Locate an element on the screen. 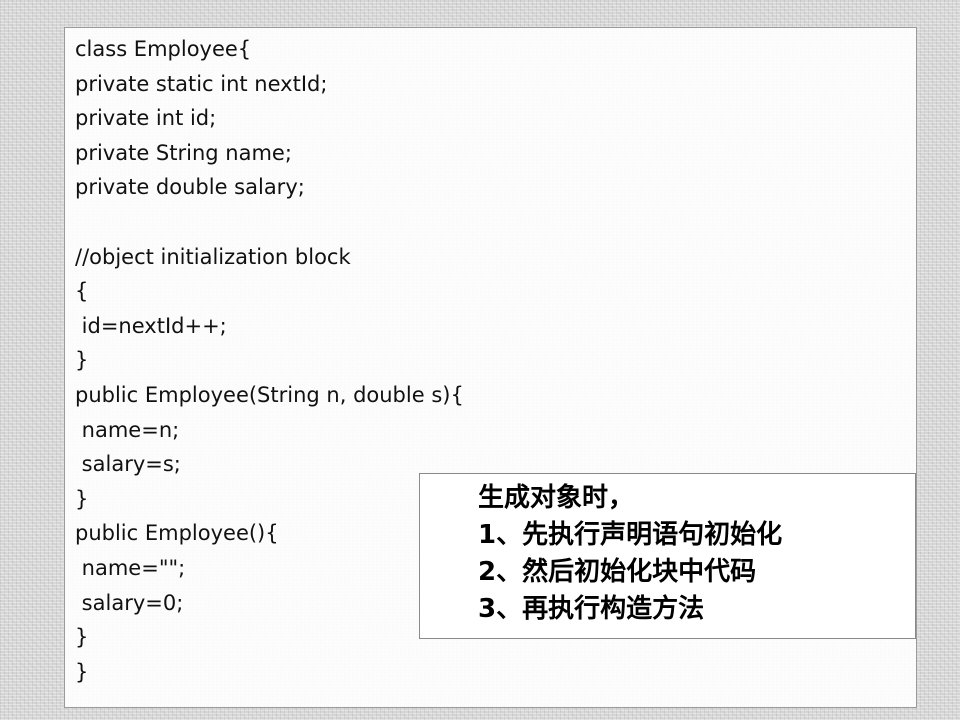  annotation-step: 3、再执行构造方法 is located at coordinates (591, 609).